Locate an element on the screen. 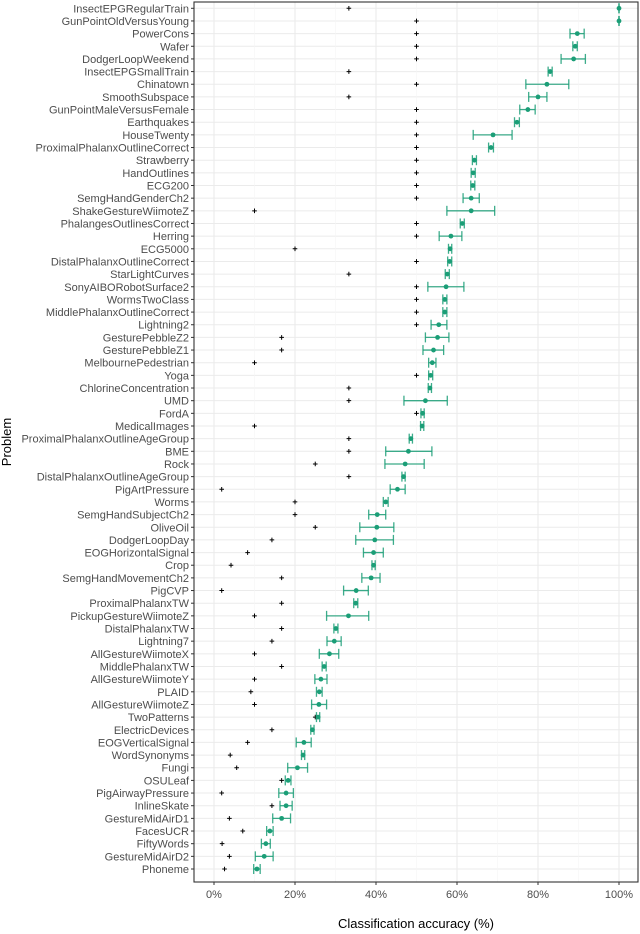 Image resolution: width=640 pixels, height=934 pixels. x-tick-label: 100% is located at coordinates (619, 895).